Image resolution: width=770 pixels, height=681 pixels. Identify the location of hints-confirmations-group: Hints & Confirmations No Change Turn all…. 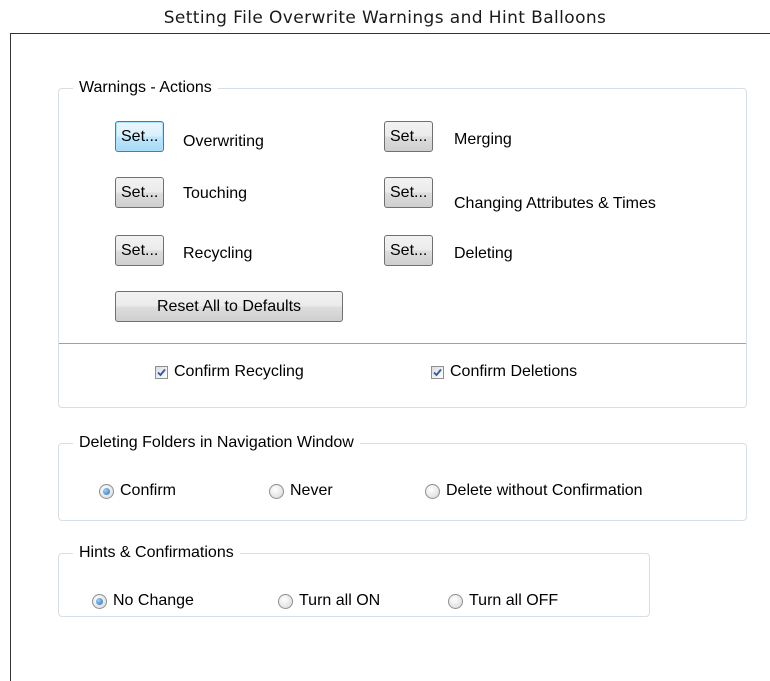
(354, 580).